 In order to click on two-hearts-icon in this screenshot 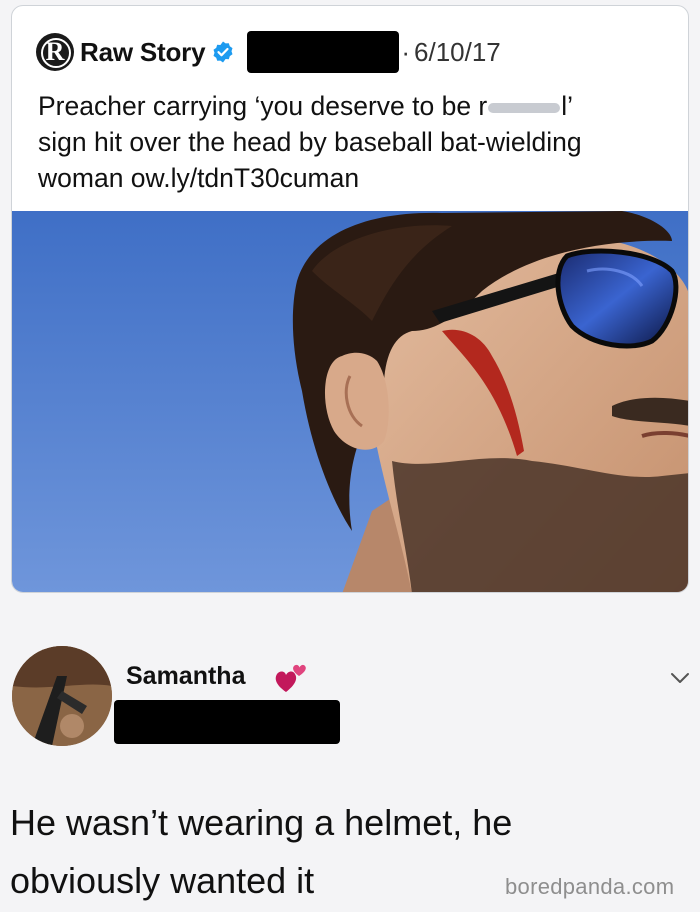, I will do `click(290, 678)`.